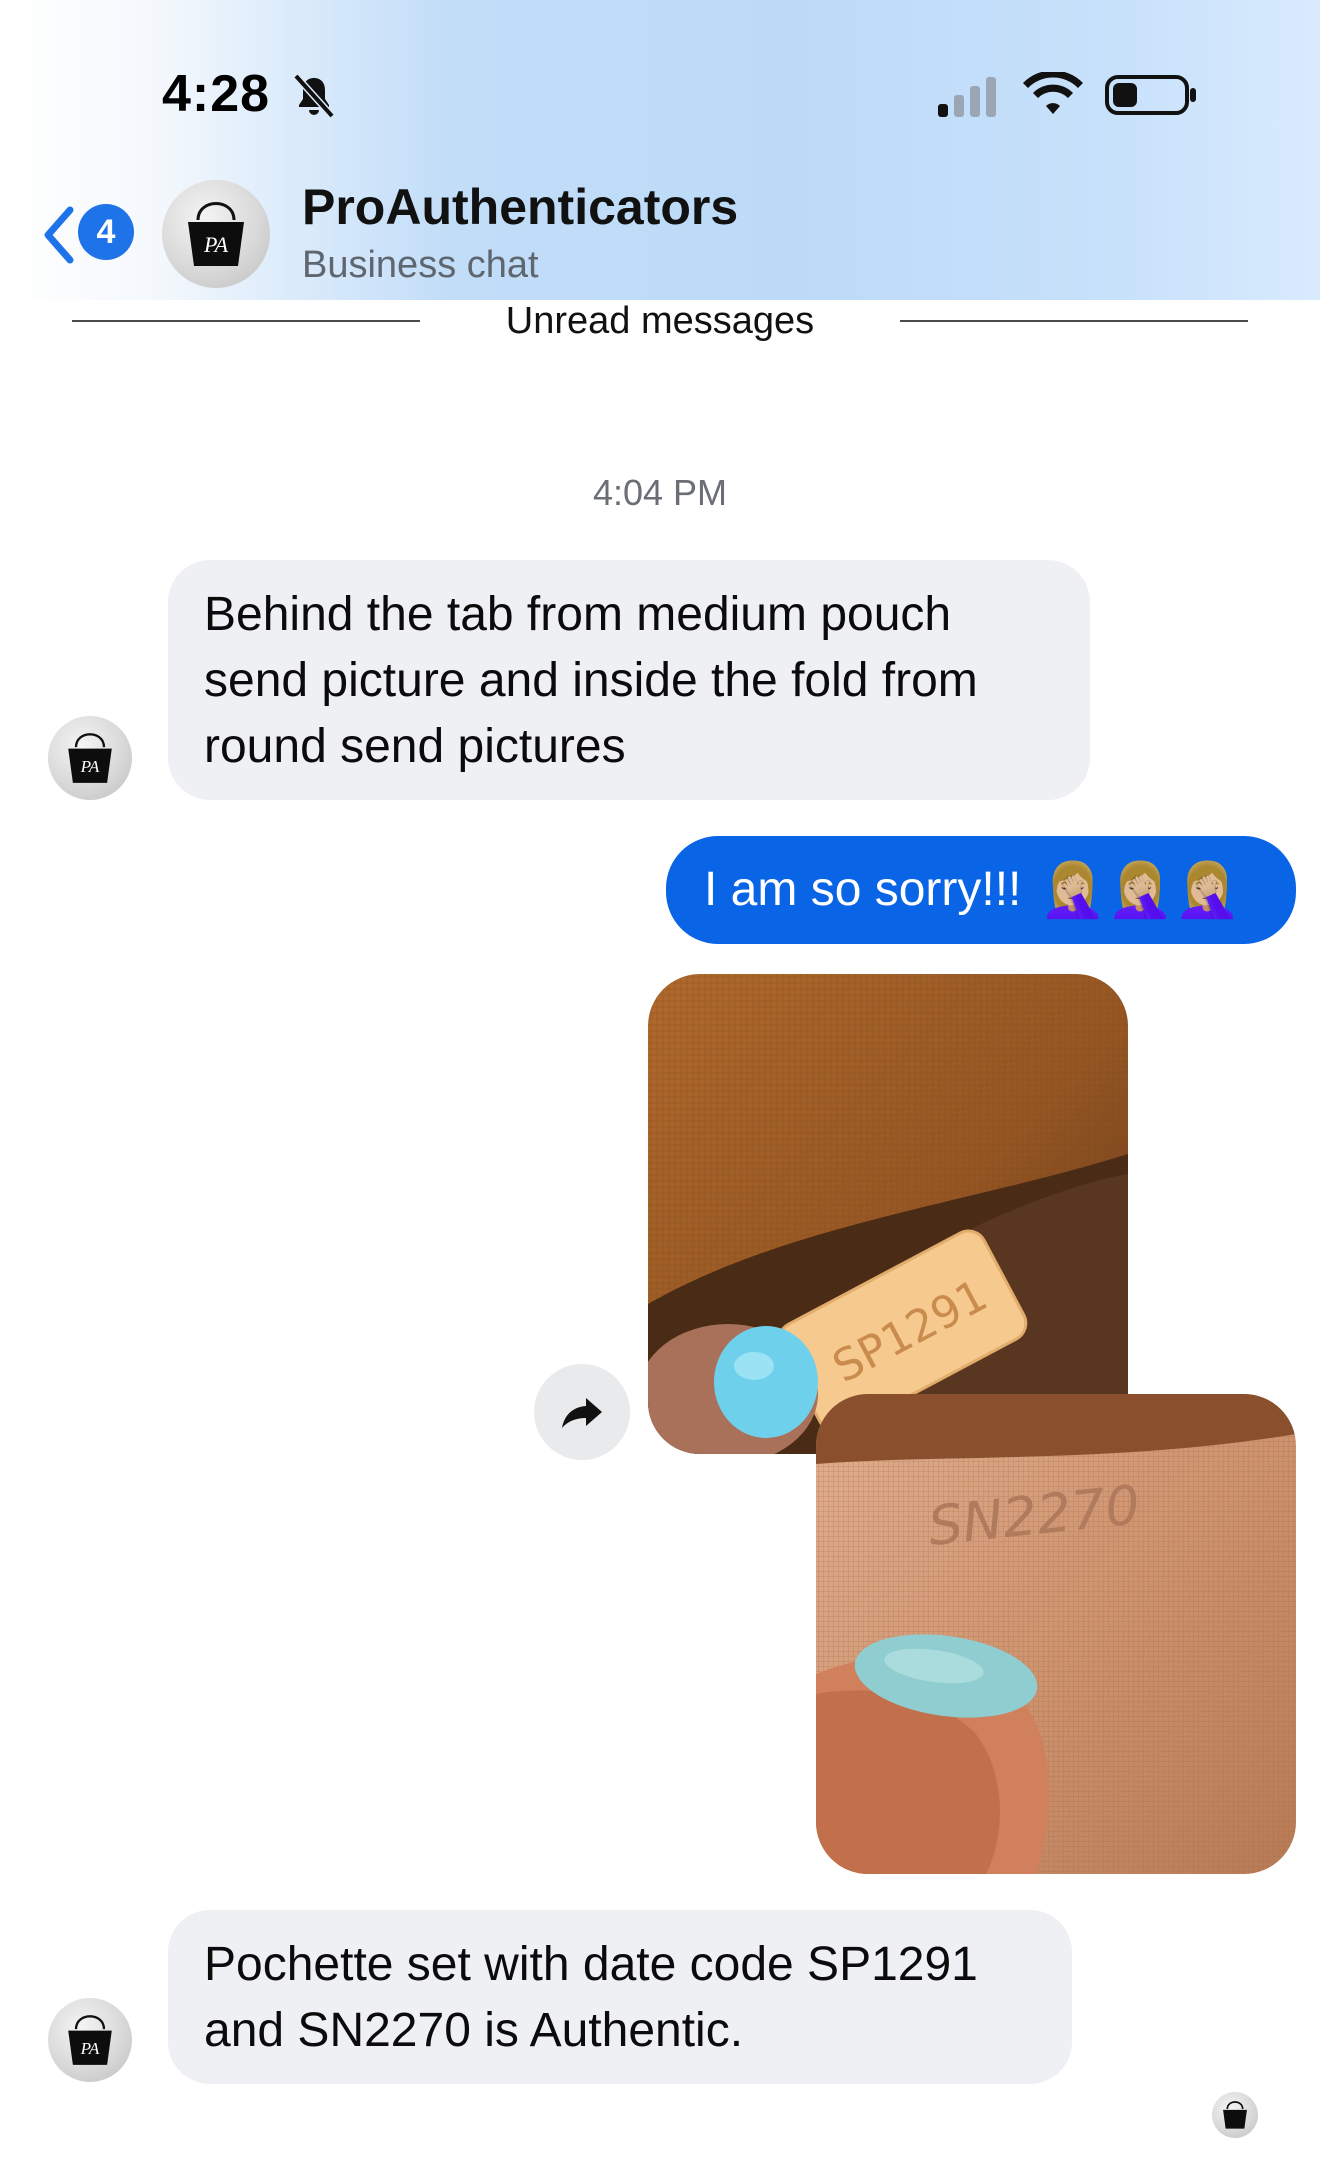 This screenshot has width=1320, height=2181. Describe the element at coordinates (314, 96) in the screenshot. I see `bell-slash-icon` at that location.